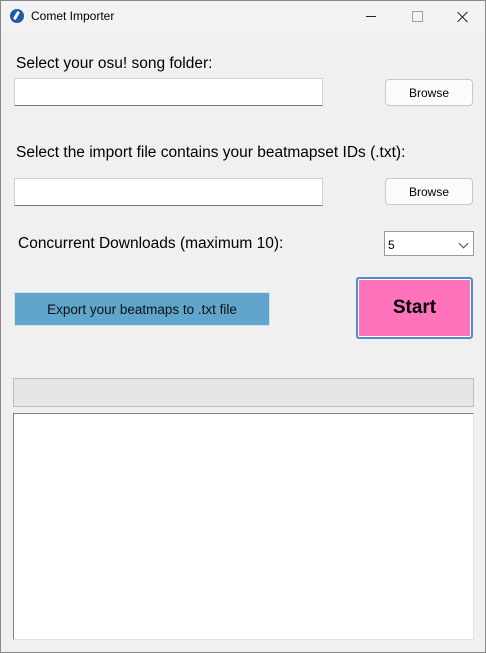 This screenshot has width=486, height=653. Describe the element at coordinates (463, 243) in the screenshot. I see `chevron-down-icon` at that location.